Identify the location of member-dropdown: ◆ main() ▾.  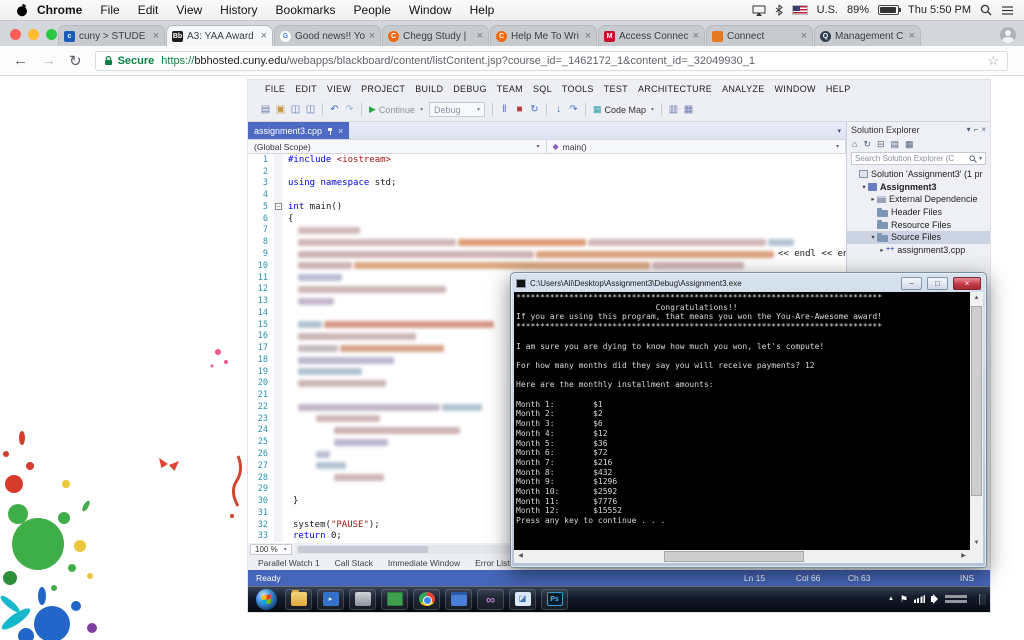
(696, 146).